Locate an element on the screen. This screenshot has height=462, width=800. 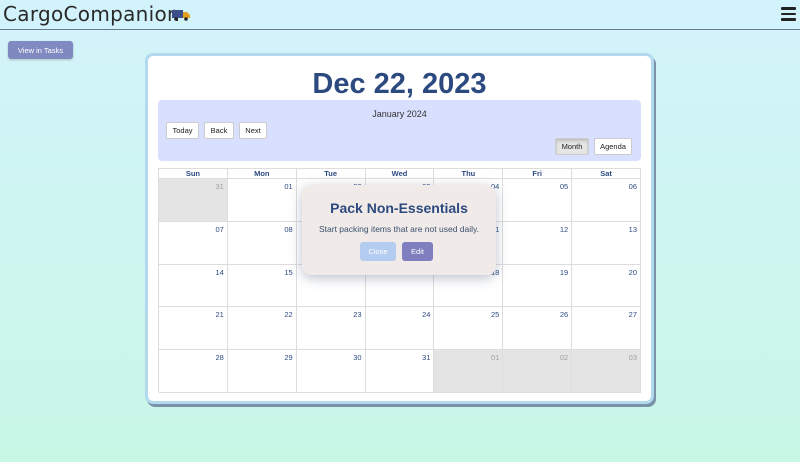
calendar-day: 06 is located at coordinates (607, 200).